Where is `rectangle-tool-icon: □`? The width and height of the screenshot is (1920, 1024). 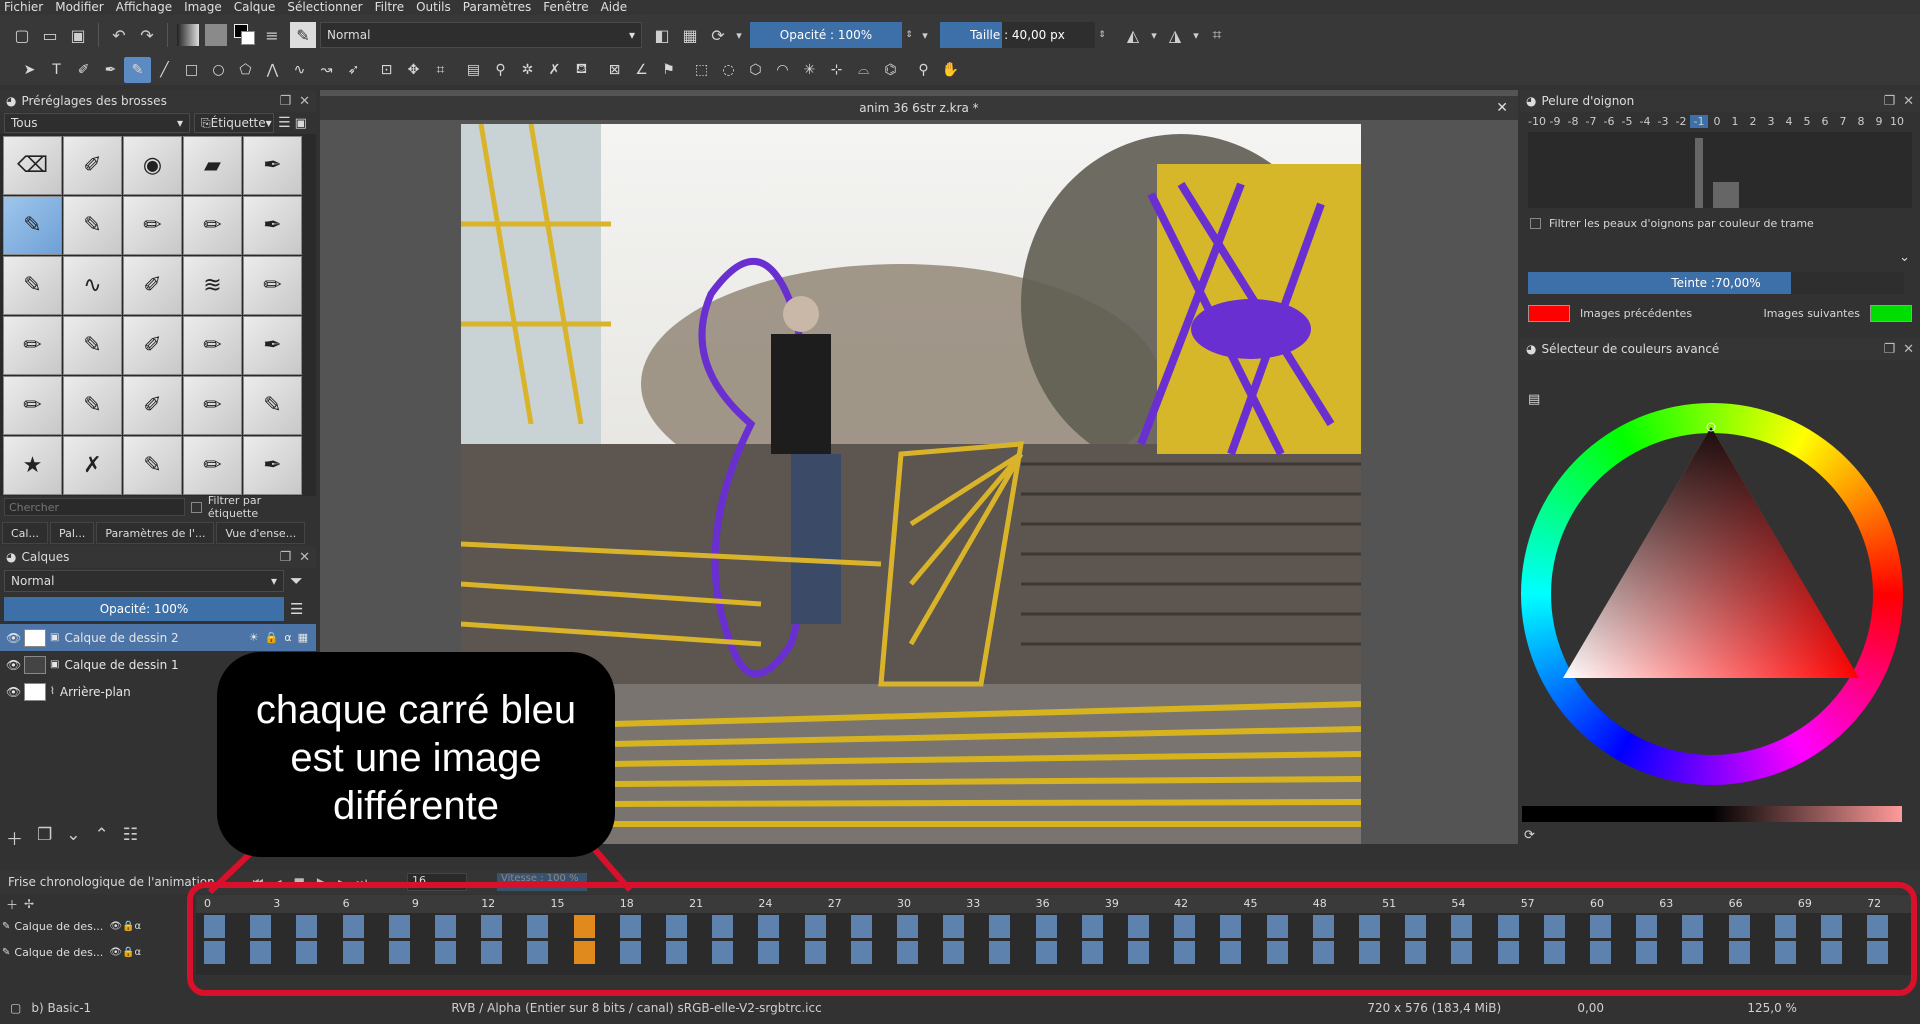 rectangle-tool-icon: □ is located at coordinates (191, 70).